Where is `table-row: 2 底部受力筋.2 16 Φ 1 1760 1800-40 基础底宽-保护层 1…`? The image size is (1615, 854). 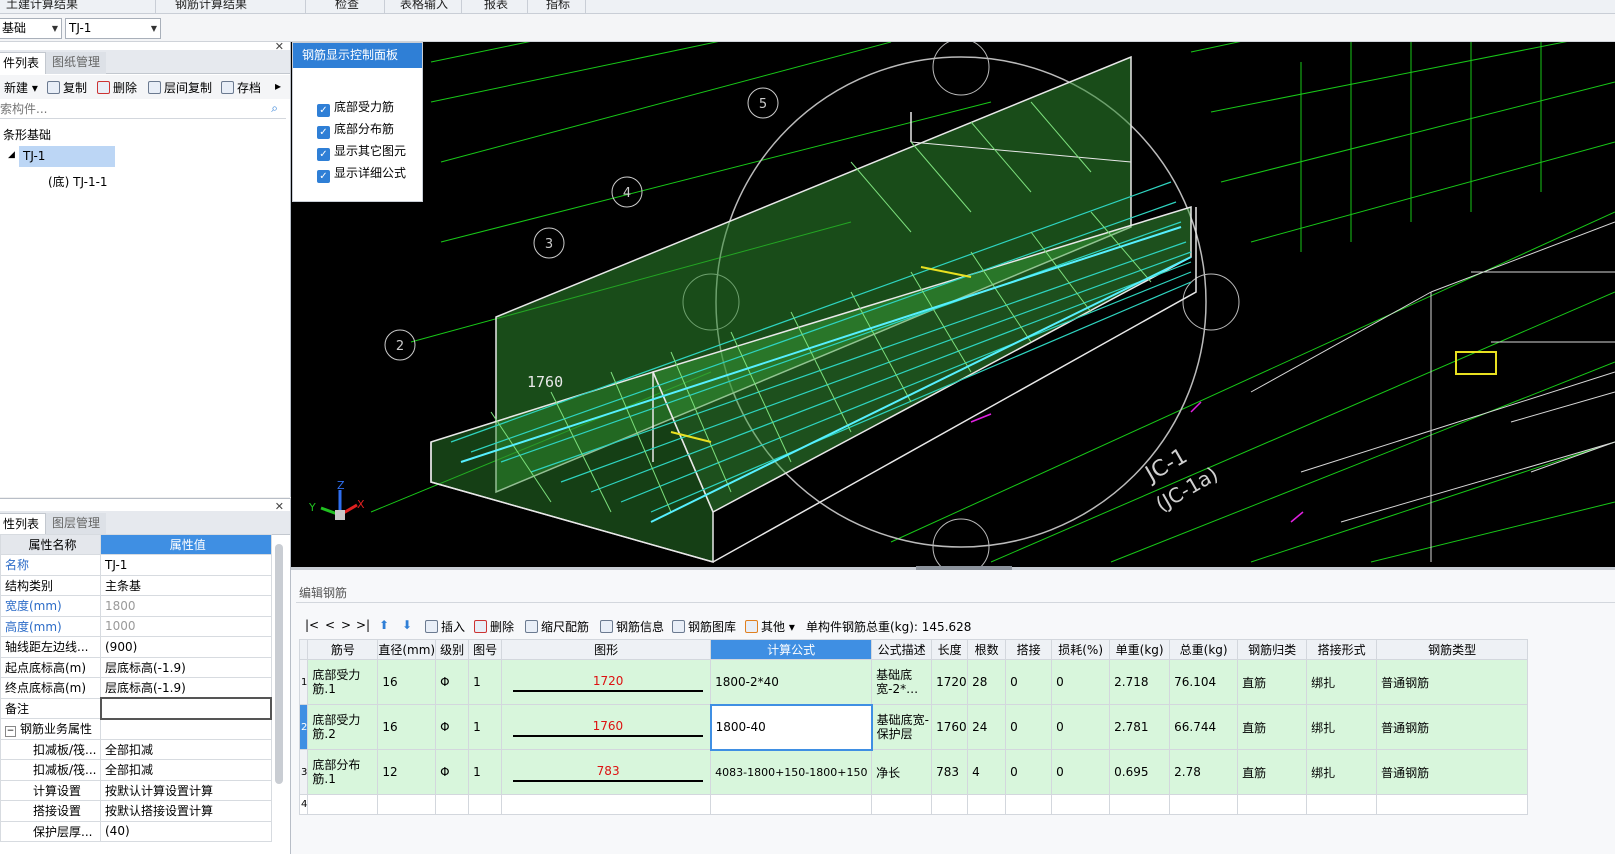 table-row: 2 底部受力筋.2 16 Φ 1 1760 1800-40 基础底宽-保护层 1… is located at coordinates (913, 727).